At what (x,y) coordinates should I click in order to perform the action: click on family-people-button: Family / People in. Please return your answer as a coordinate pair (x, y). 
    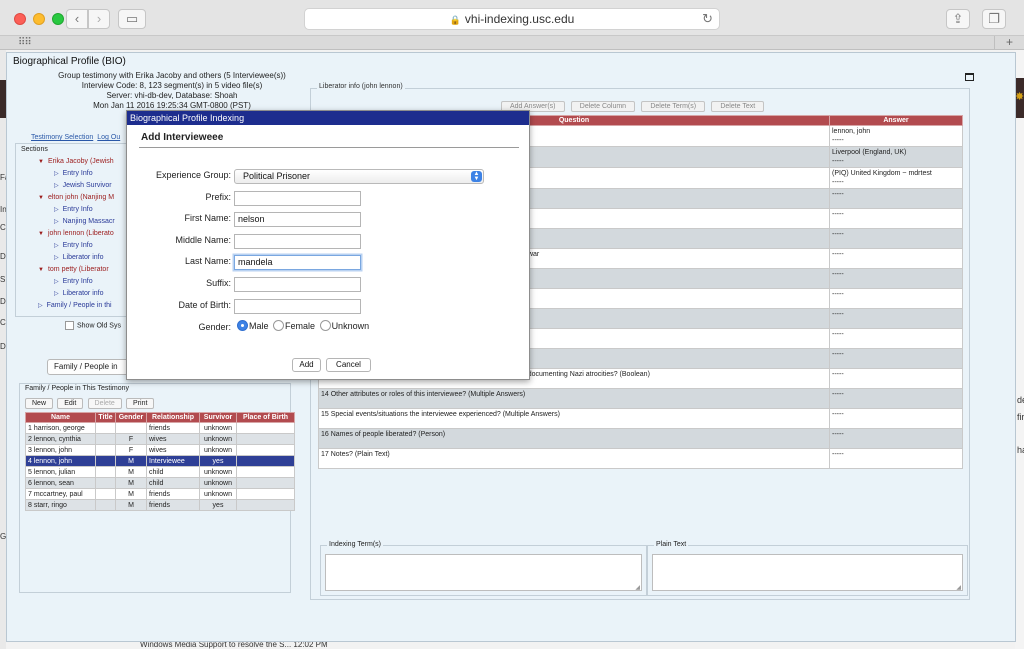
    Looking at the image, I should click on (92, 367).